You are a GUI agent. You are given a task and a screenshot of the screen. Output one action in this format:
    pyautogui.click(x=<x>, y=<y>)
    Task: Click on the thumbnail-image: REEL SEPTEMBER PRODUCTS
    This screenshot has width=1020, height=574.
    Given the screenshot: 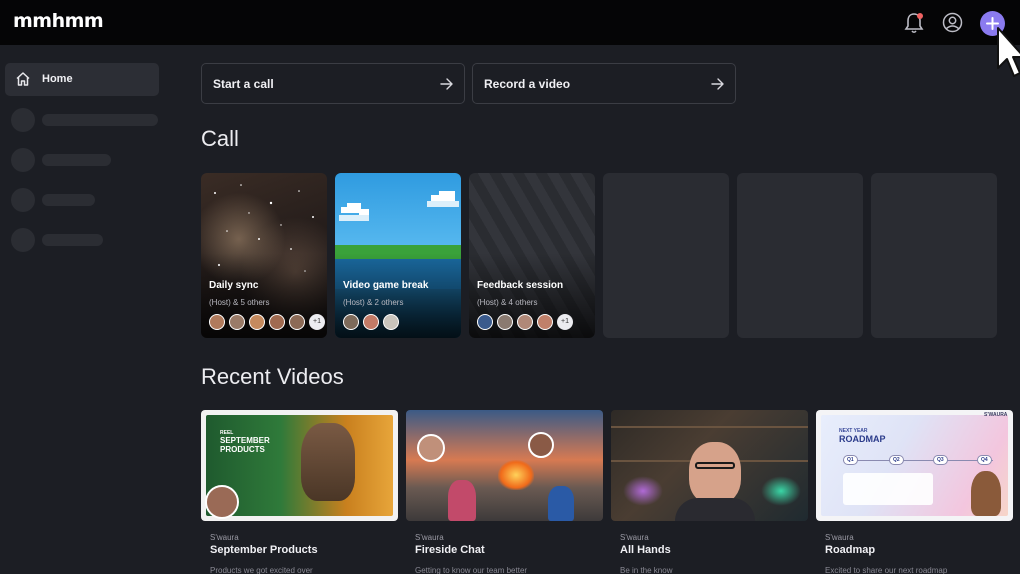 What is the action you would take?
    pyautogui.click(x=299, y=467)
    